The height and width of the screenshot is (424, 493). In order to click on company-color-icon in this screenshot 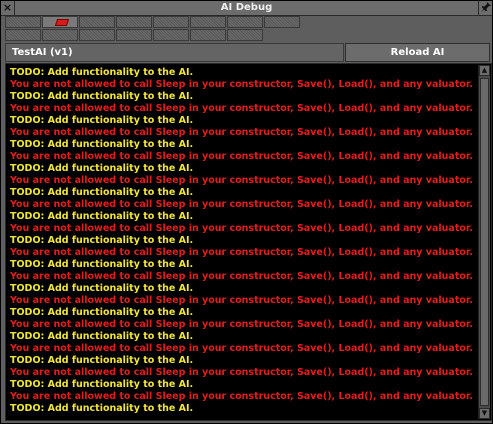, I will do `click(62, 22)`.